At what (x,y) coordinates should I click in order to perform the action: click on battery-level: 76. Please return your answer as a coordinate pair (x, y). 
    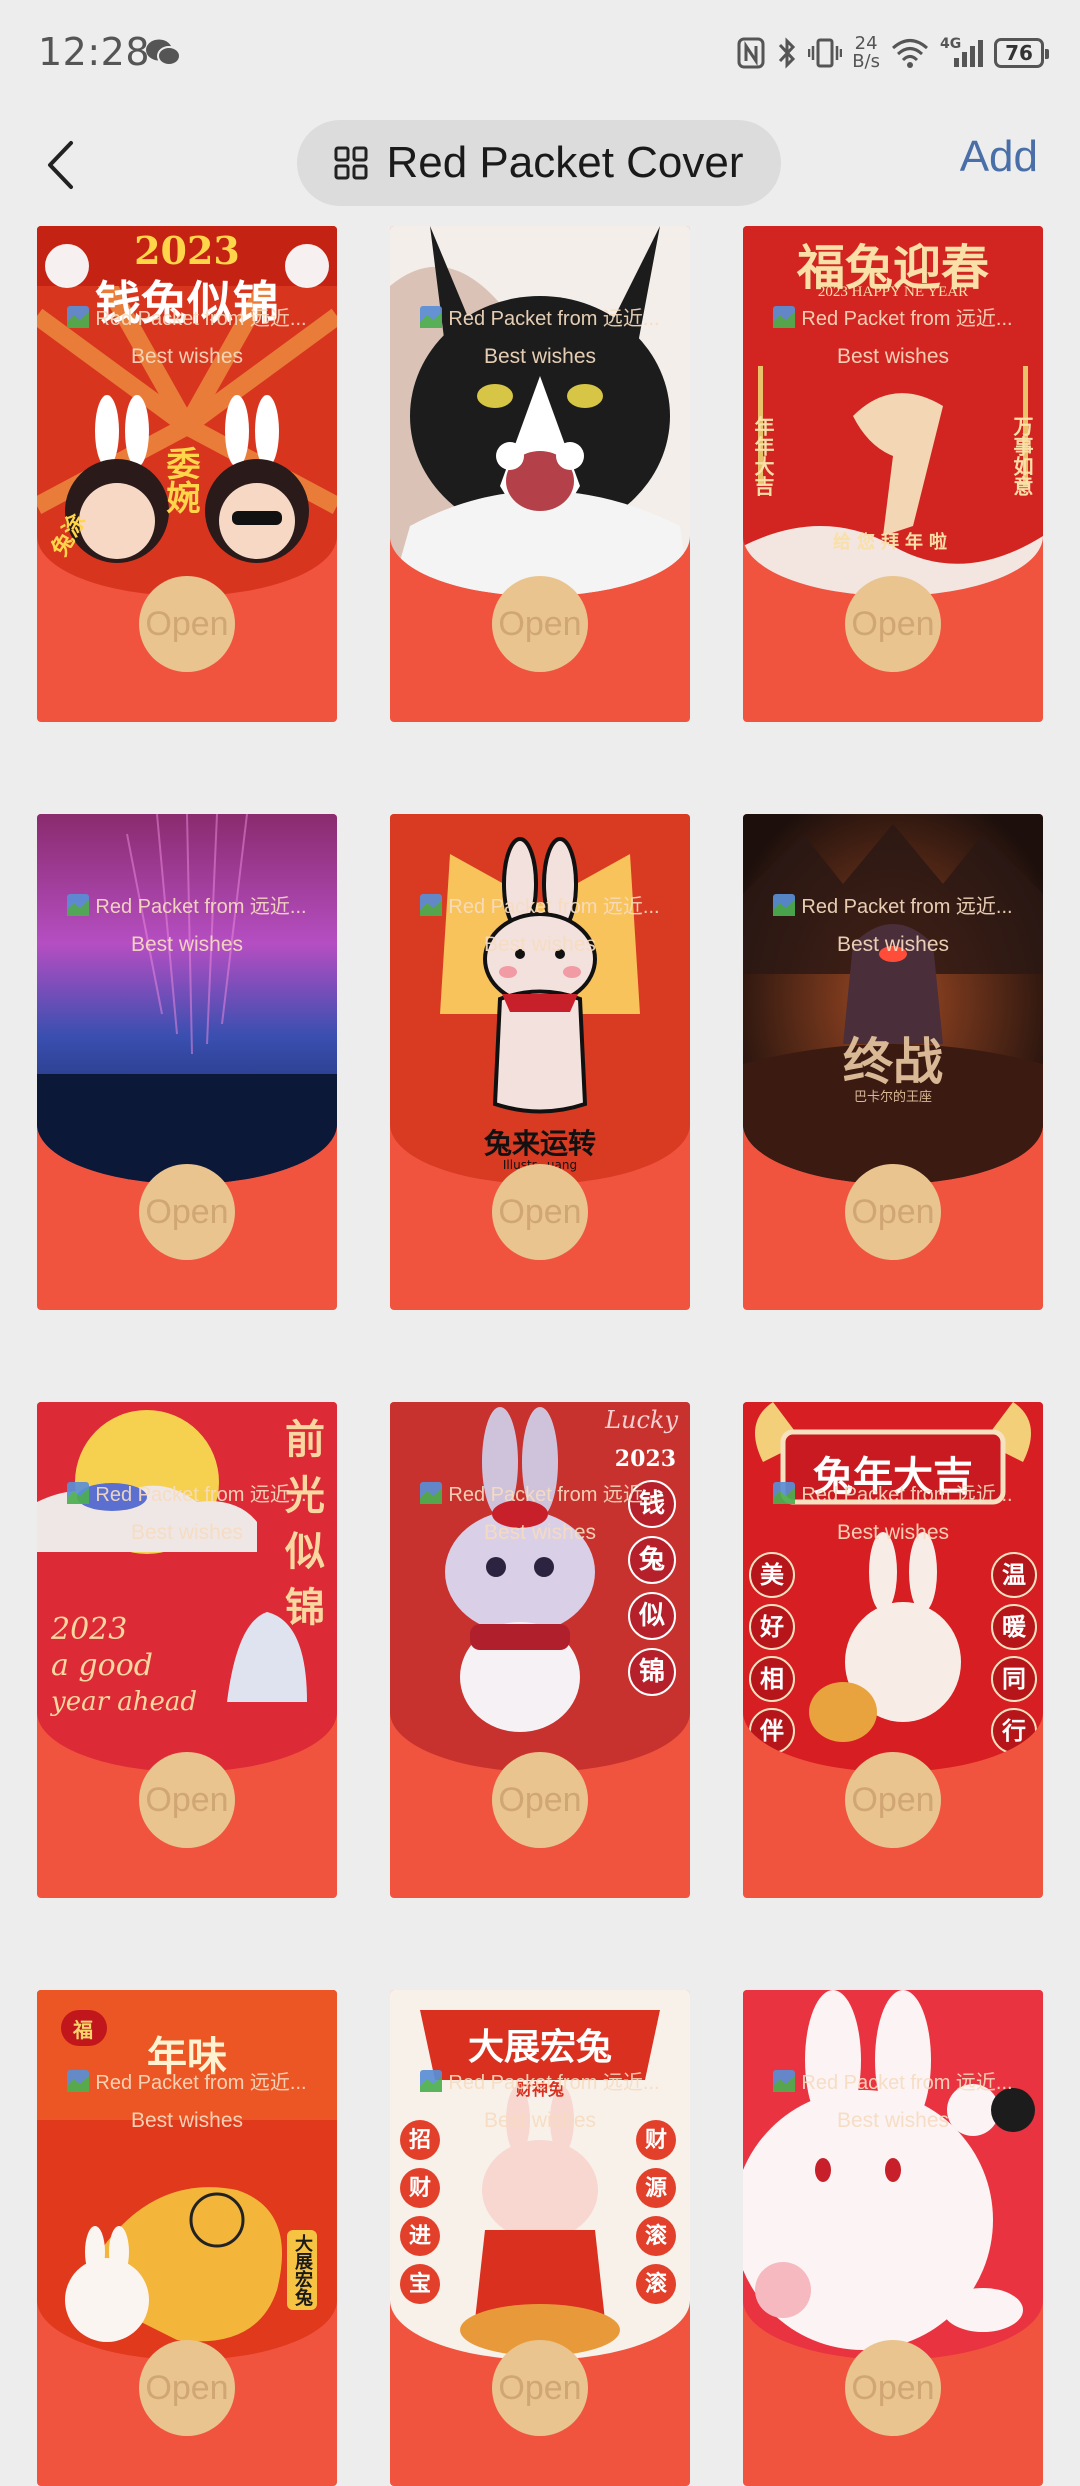
    Looking at the image, I should click on (1019, 53).